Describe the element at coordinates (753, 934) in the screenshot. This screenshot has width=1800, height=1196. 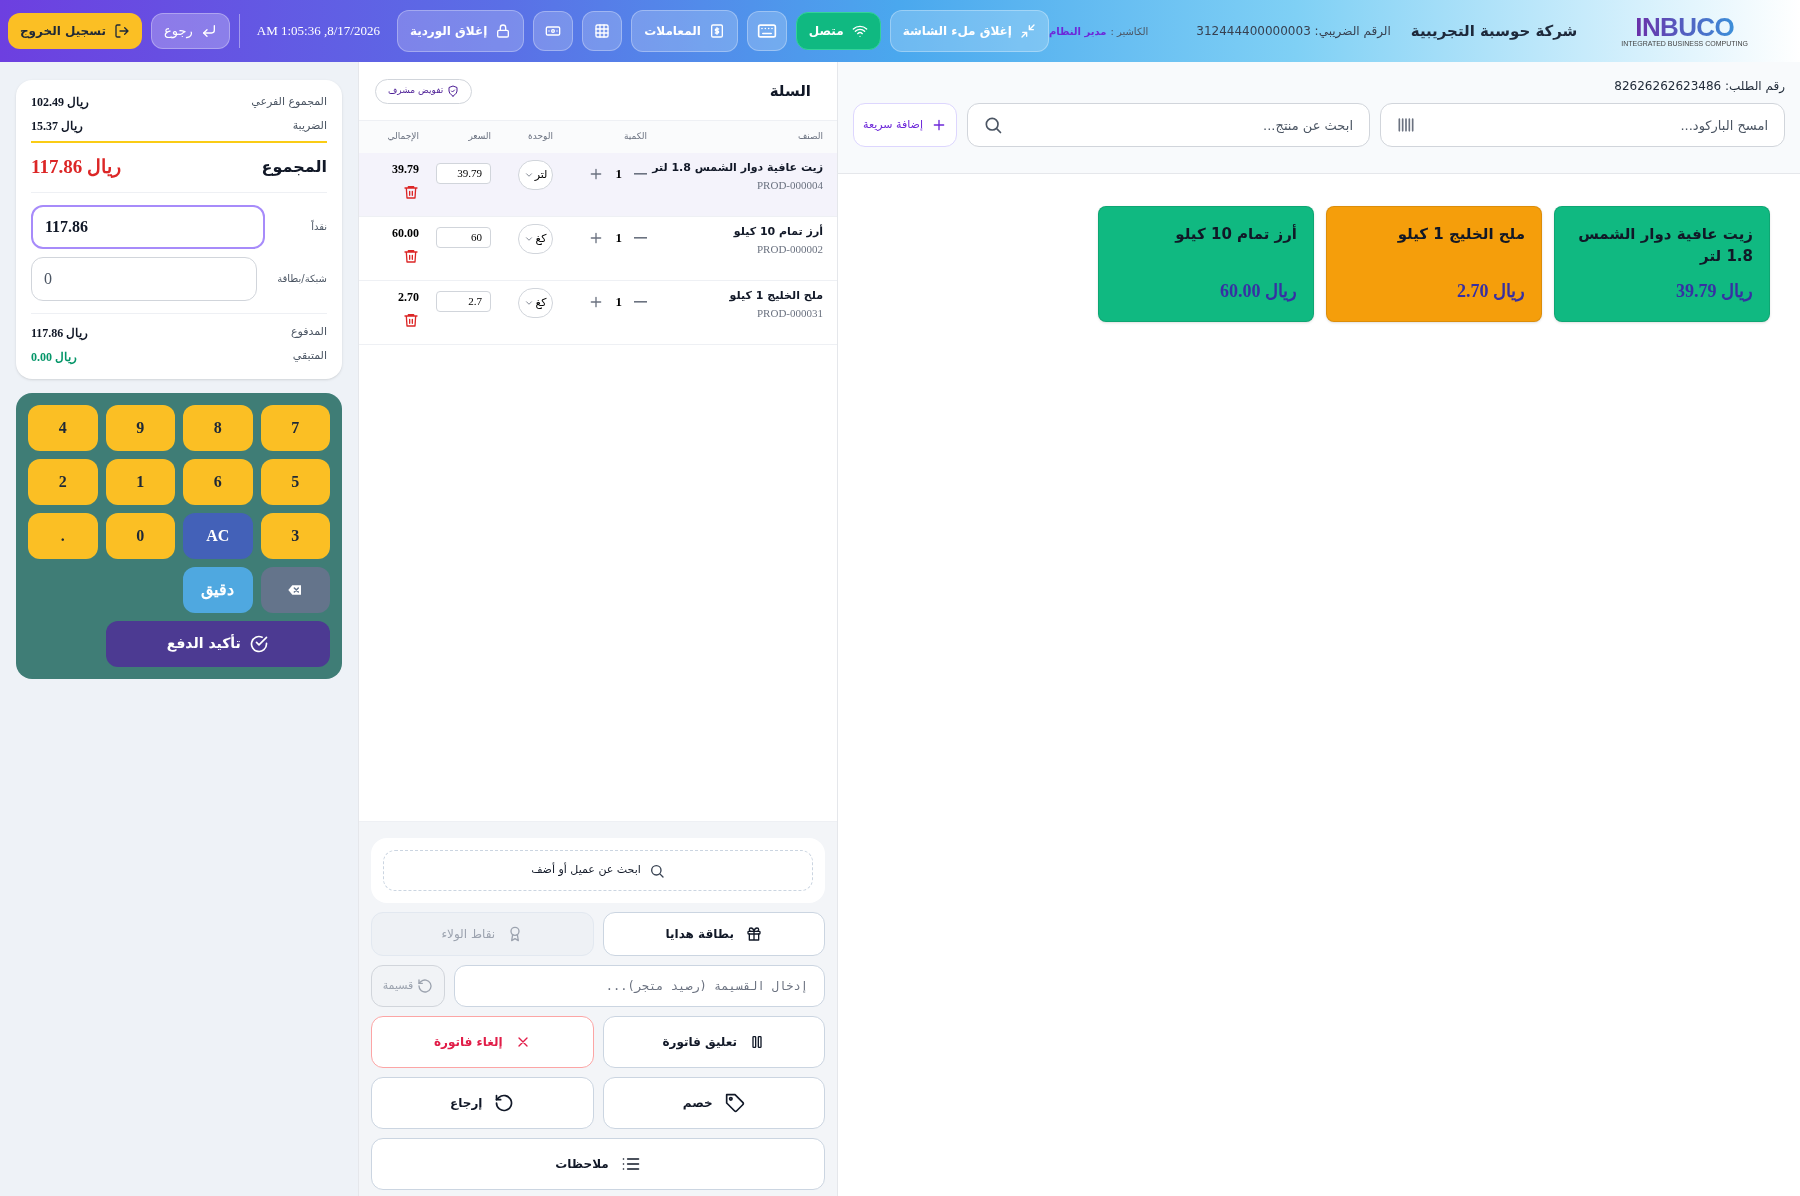
I see `gift-icon` at that location.